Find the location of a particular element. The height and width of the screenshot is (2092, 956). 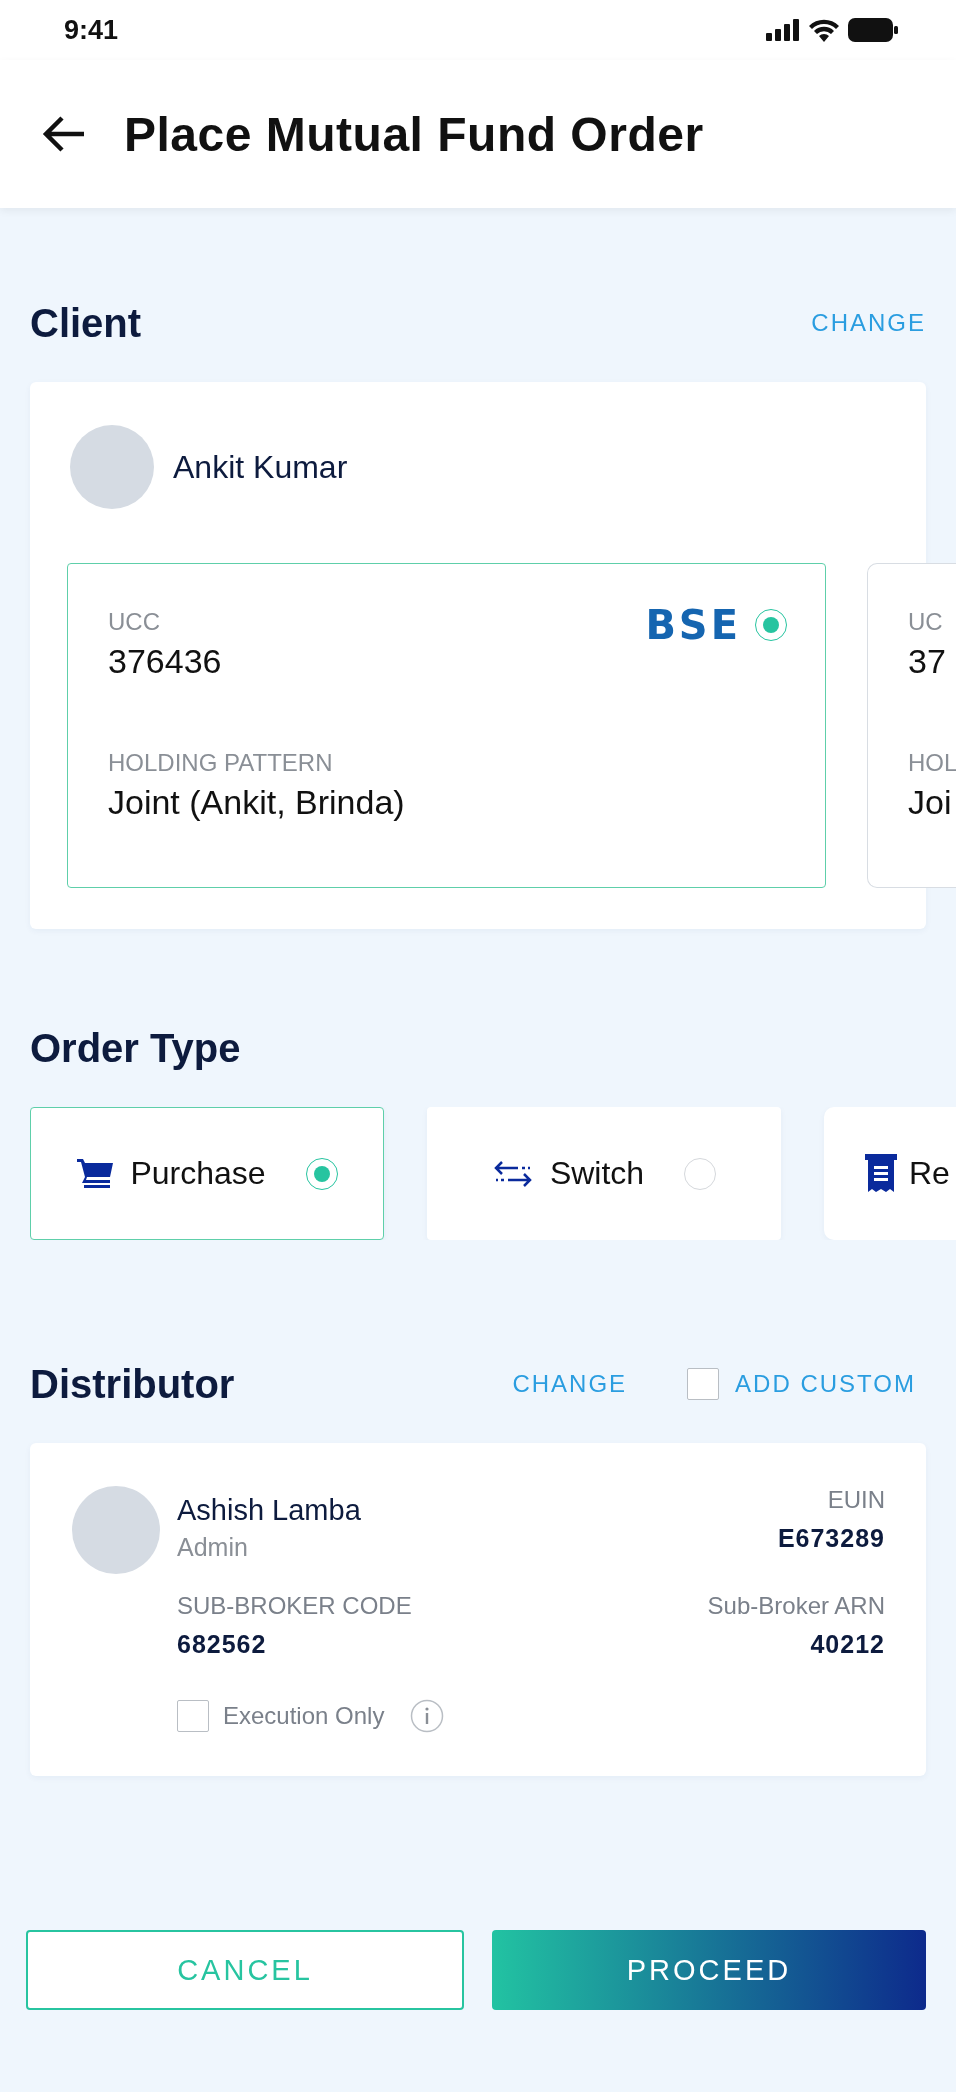

battery-icon is located at coordinates (873, 30).